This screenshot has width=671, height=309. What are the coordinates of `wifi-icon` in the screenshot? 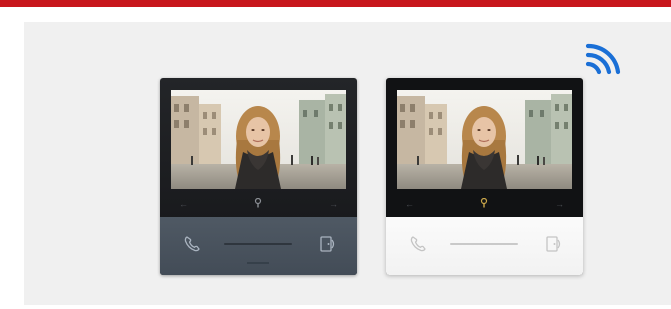 It's located at (603, 59).